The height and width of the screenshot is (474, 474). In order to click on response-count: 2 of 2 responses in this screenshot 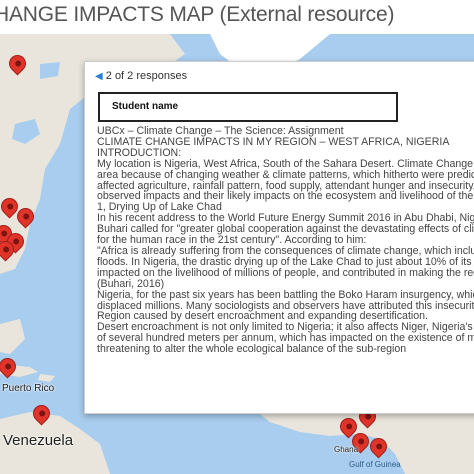, I will do `click(146, 76)`.